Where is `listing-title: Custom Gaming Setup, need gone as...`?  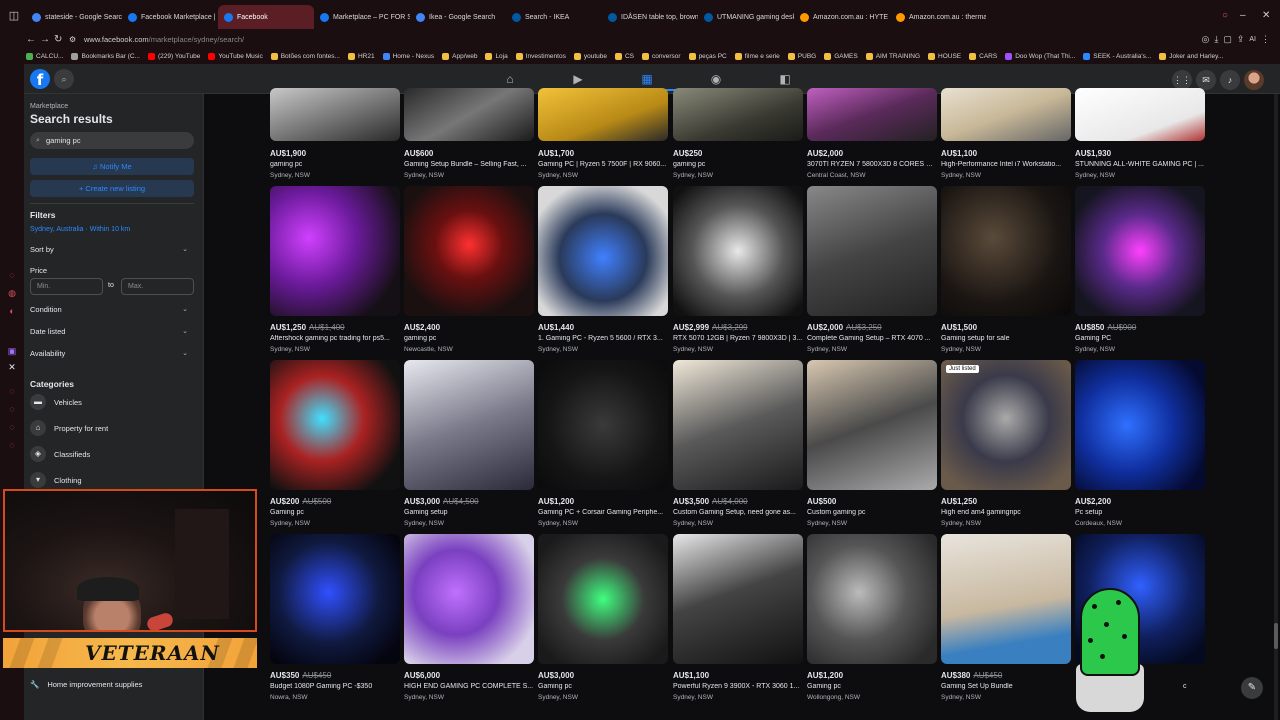 listing-title: Custom Gaming Setup, need gone as... is located at coordinates (738, 512).